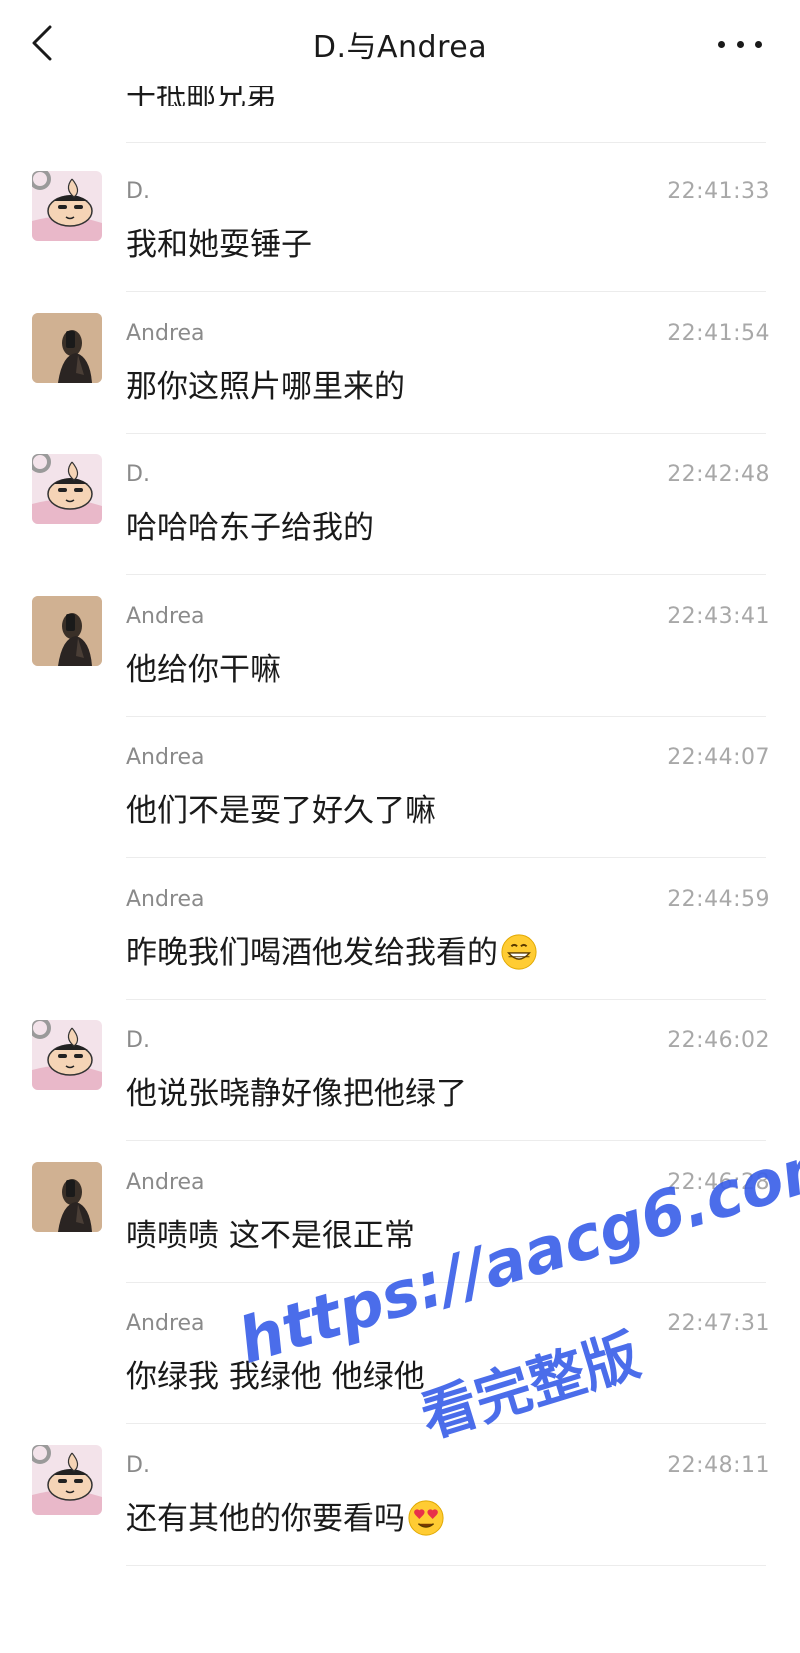 This screenshot has height=1653, width=800. Describe the element at coordinates (312, 952) in the screenshot. I see `message-text-content: 昨晚我们喝酒他发给我看的` at that location.